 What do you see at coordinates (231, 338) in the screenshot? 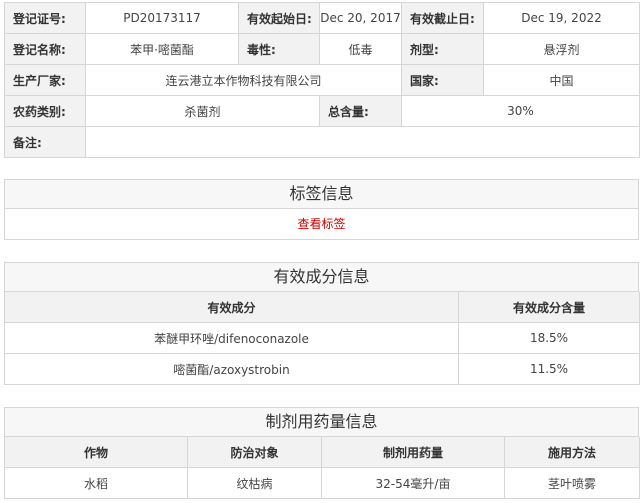
I see `ingredient-name-cell: 苯醚甲环唑/difenoconazole` at bounding box center [231, 338].